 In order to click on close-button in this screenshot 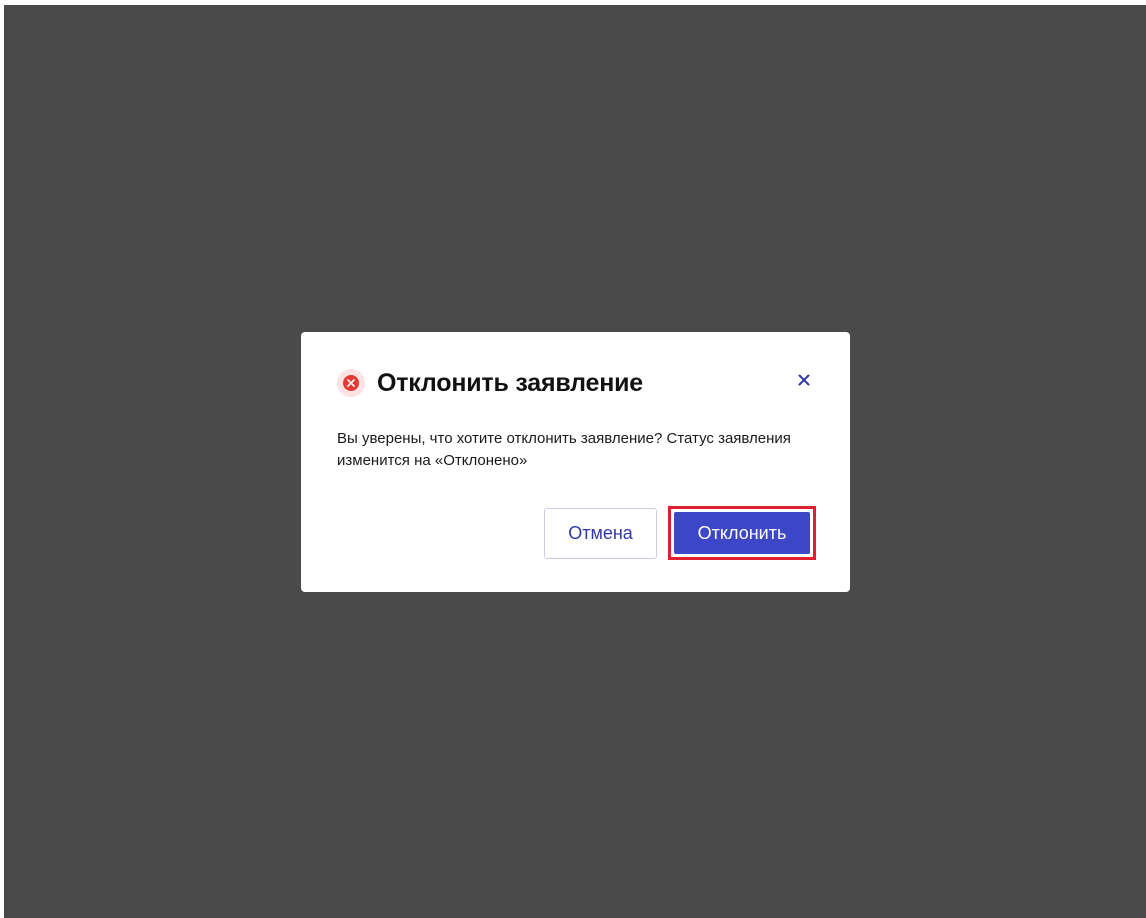, I will do `click(804, 380)`.